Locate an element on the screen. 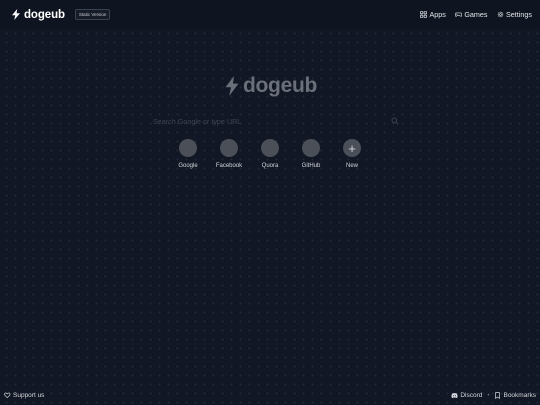  heart-icon is located at coordinates (7, 395).